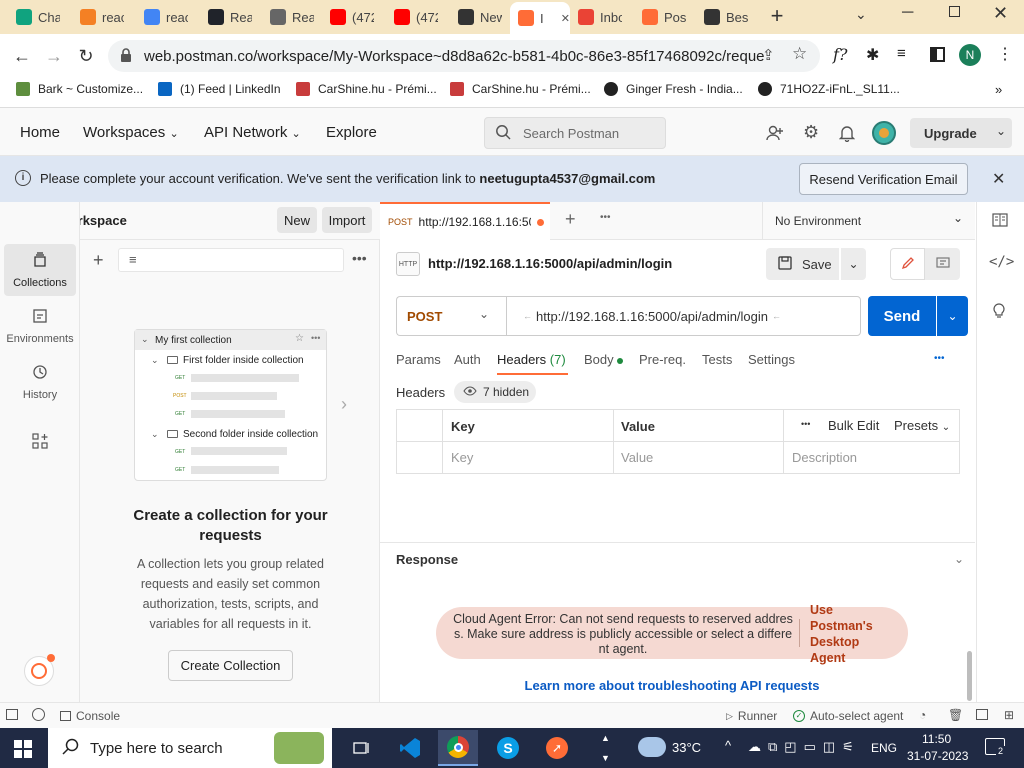  I want to click on console-button: Console, so click(90, 716).